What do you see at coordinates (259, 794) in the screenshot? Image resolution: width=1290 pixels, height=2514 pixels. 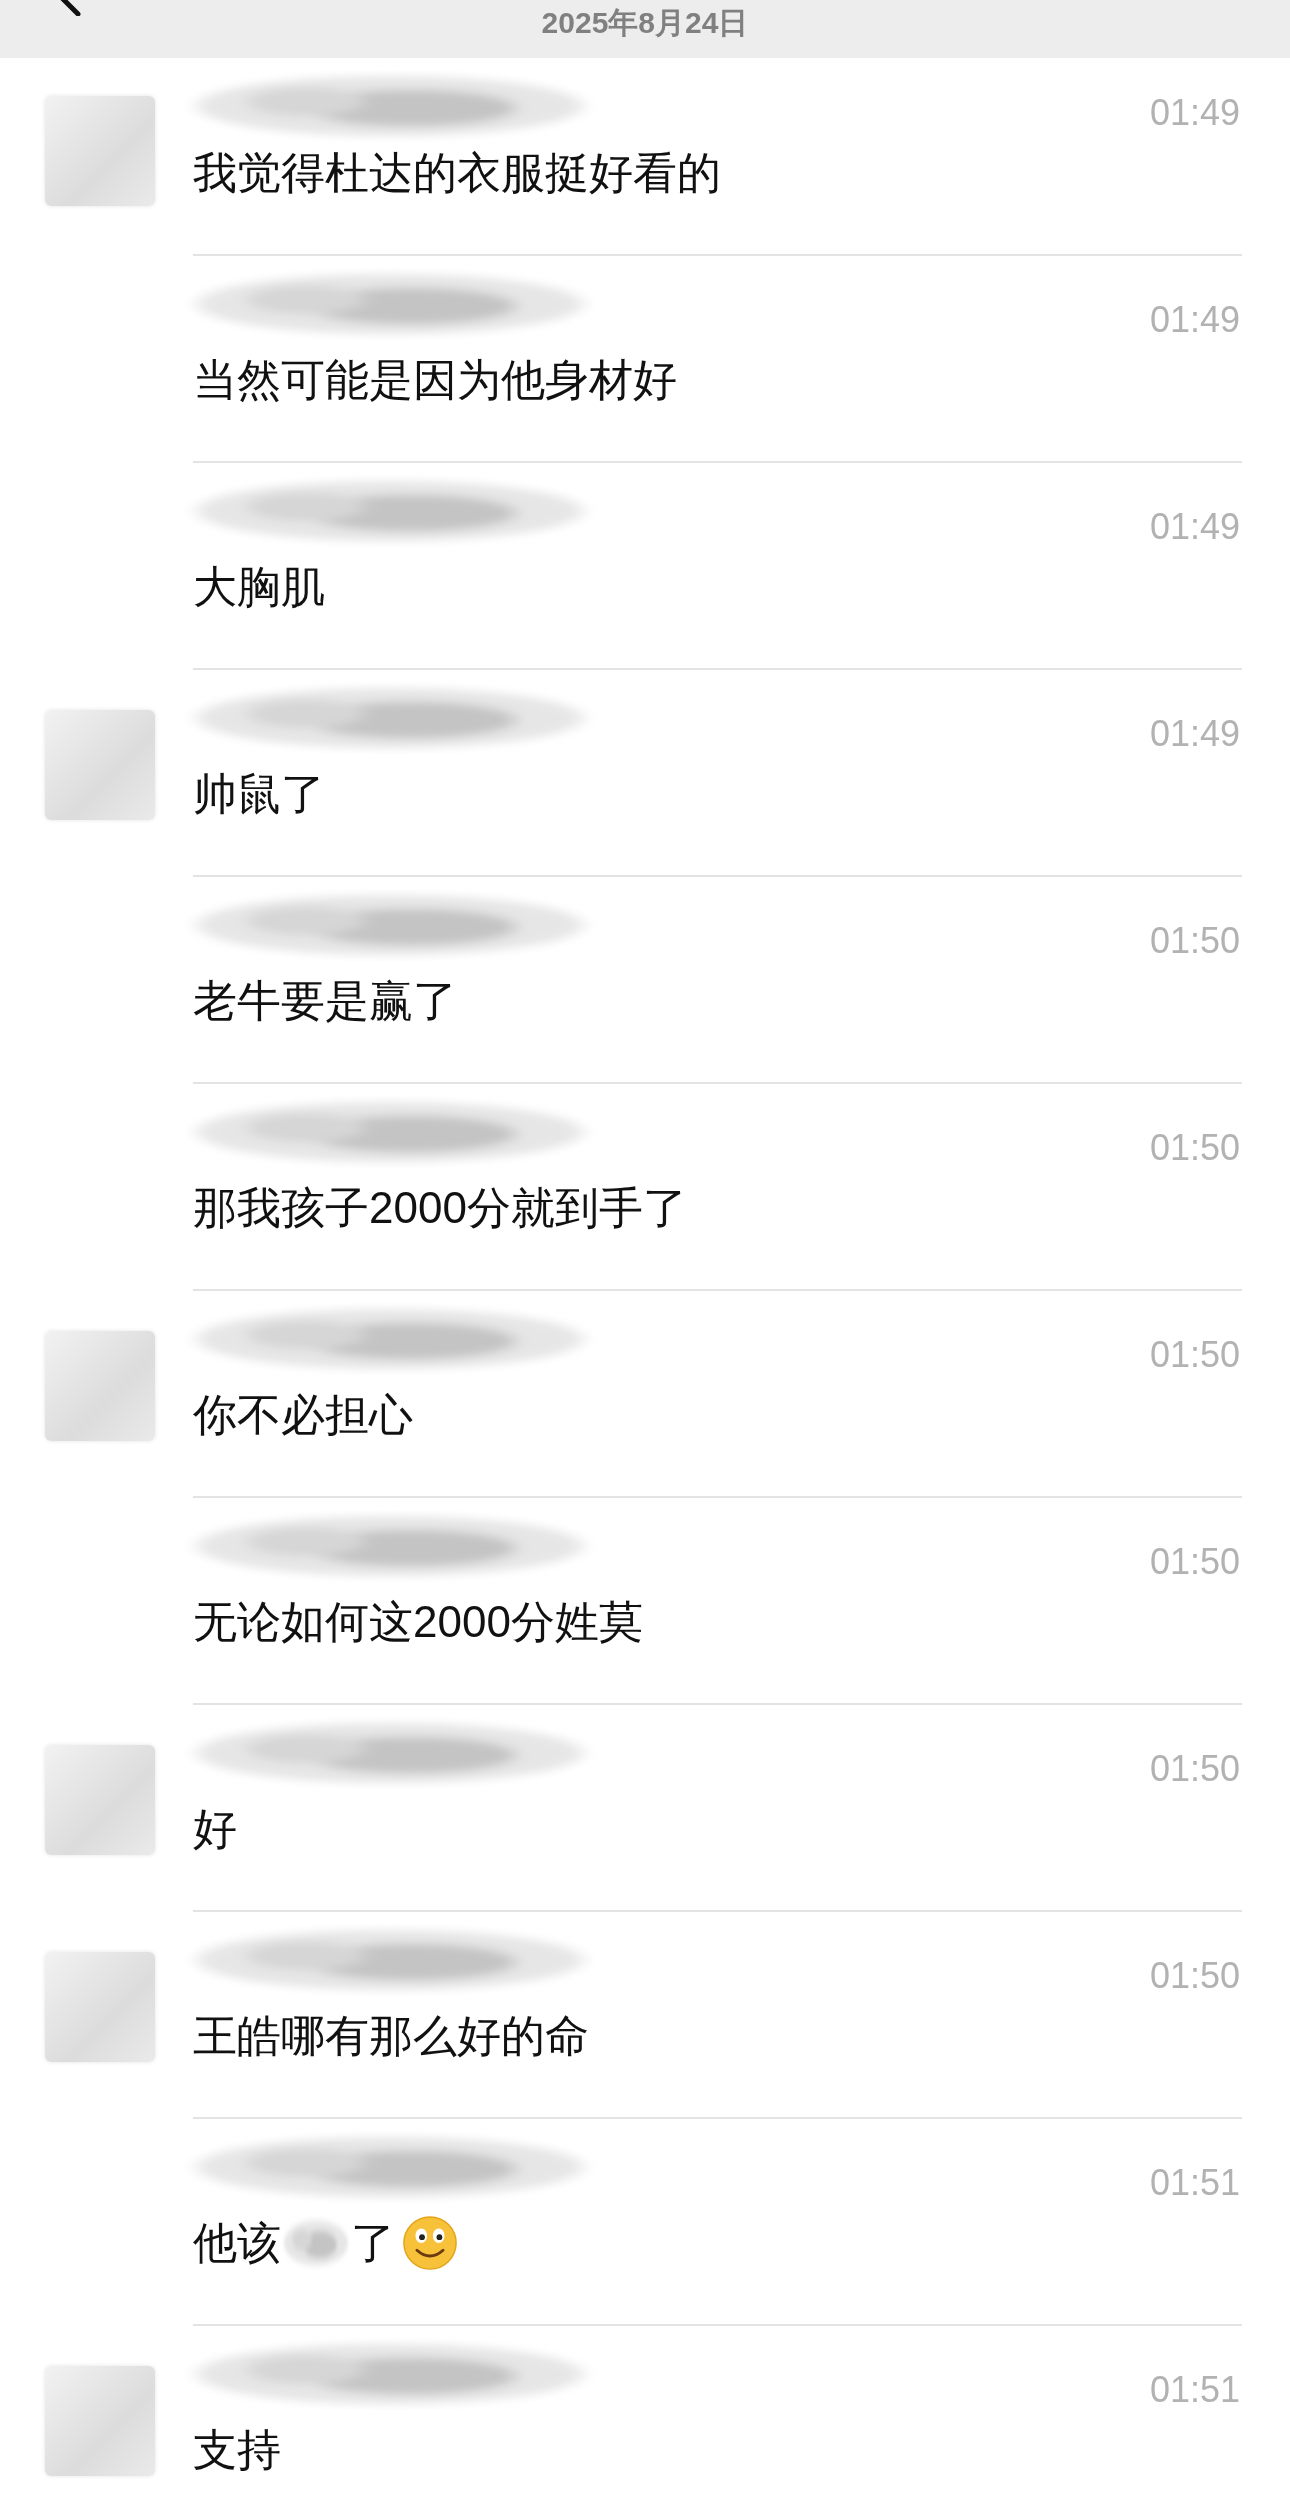 I see `message-text: 帅鼠了` at bounding box center [259, 794].